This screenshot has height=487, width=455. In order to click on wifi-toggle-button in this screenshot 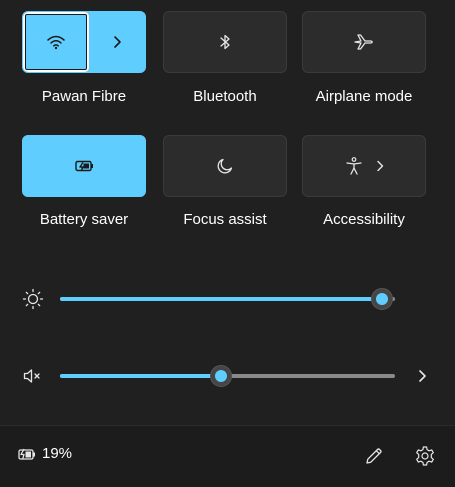, I will do `click(56, 42)`.